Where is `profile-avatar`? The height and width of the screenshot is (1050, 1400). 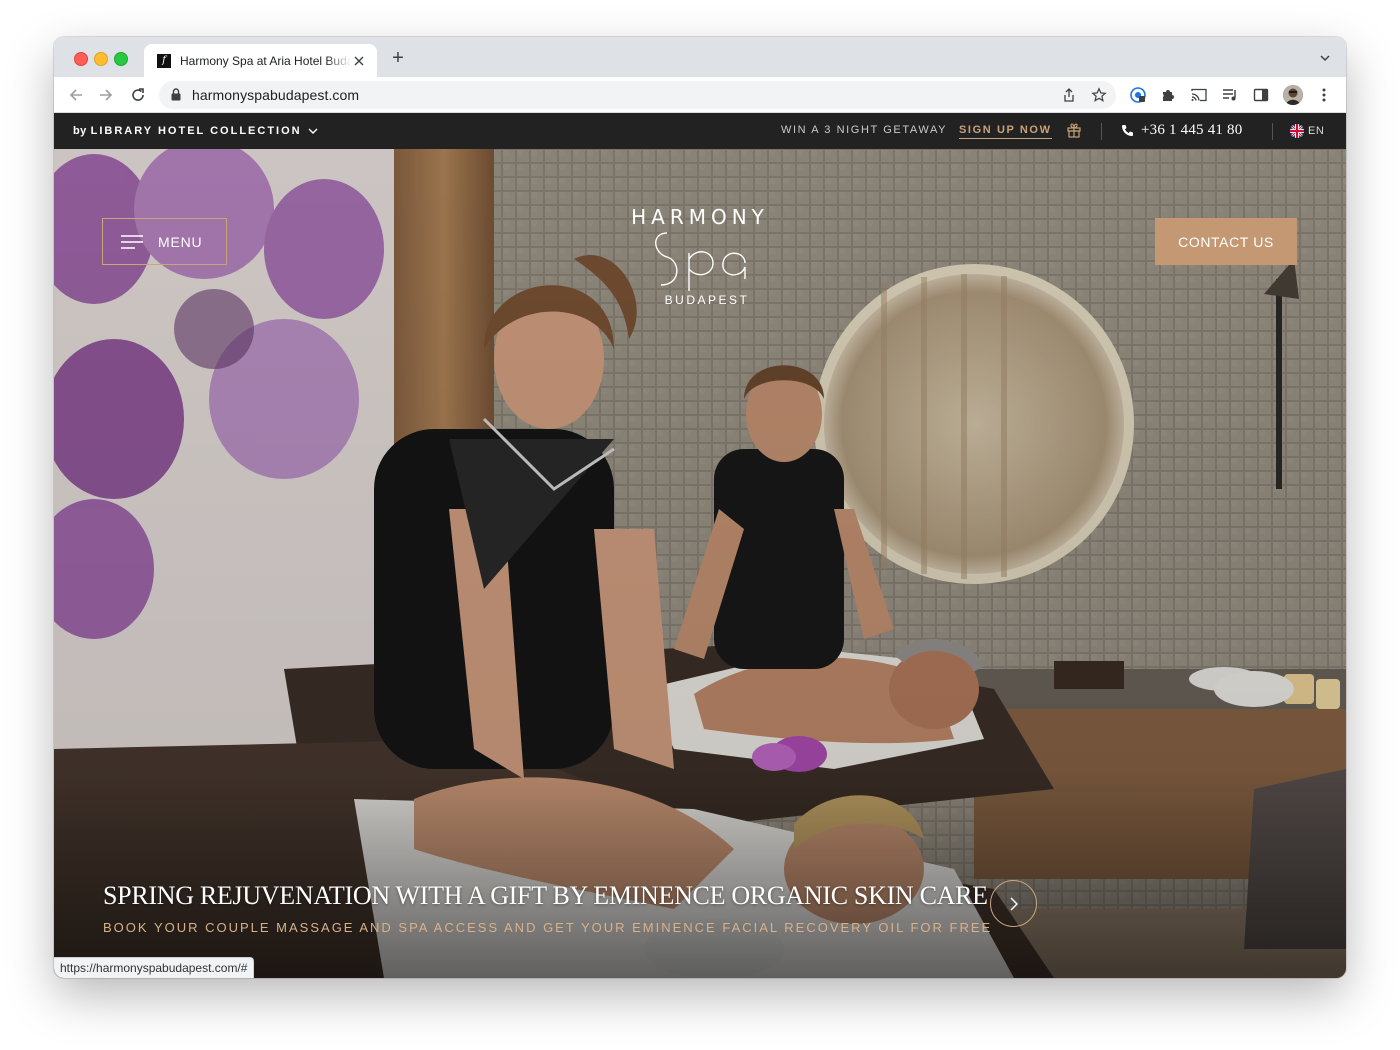
profile-avatar is located at coordinates (1293, 95).